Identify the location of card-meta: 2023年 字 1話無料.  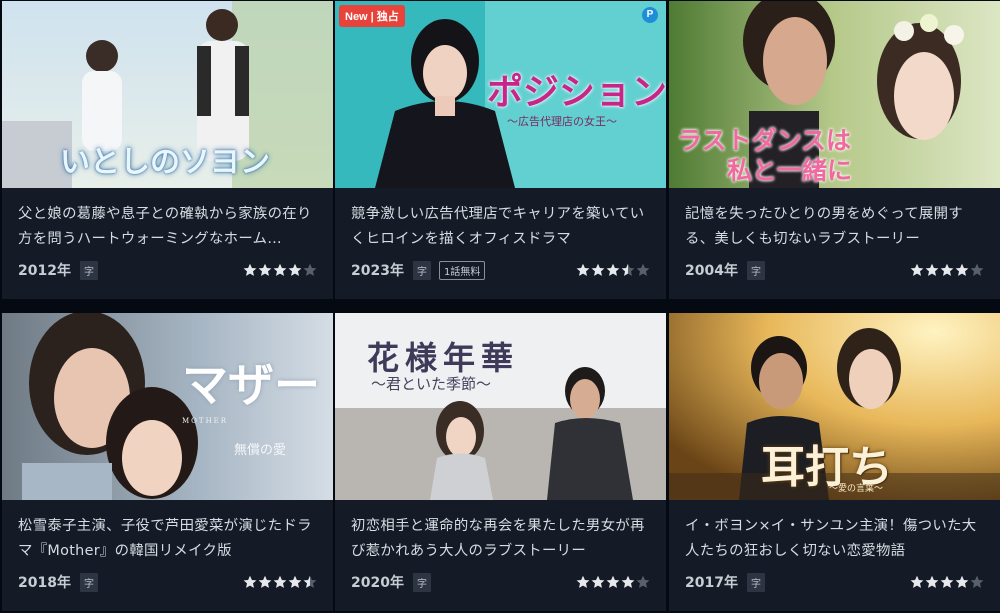
(500, 270).